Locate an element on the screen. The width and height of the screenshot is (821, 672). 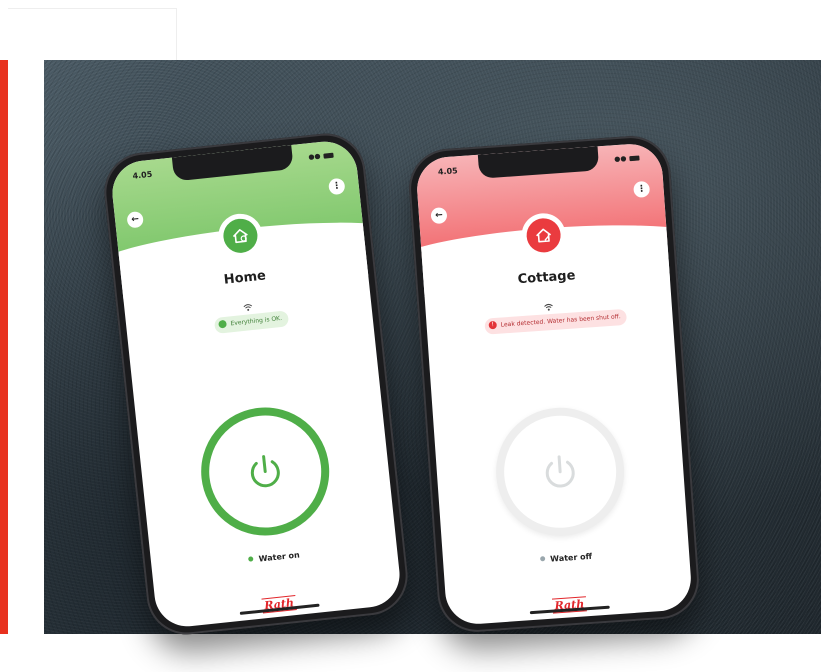
status-message: Leak detected. Water has been shut off. is located at coordinates (560, 321).